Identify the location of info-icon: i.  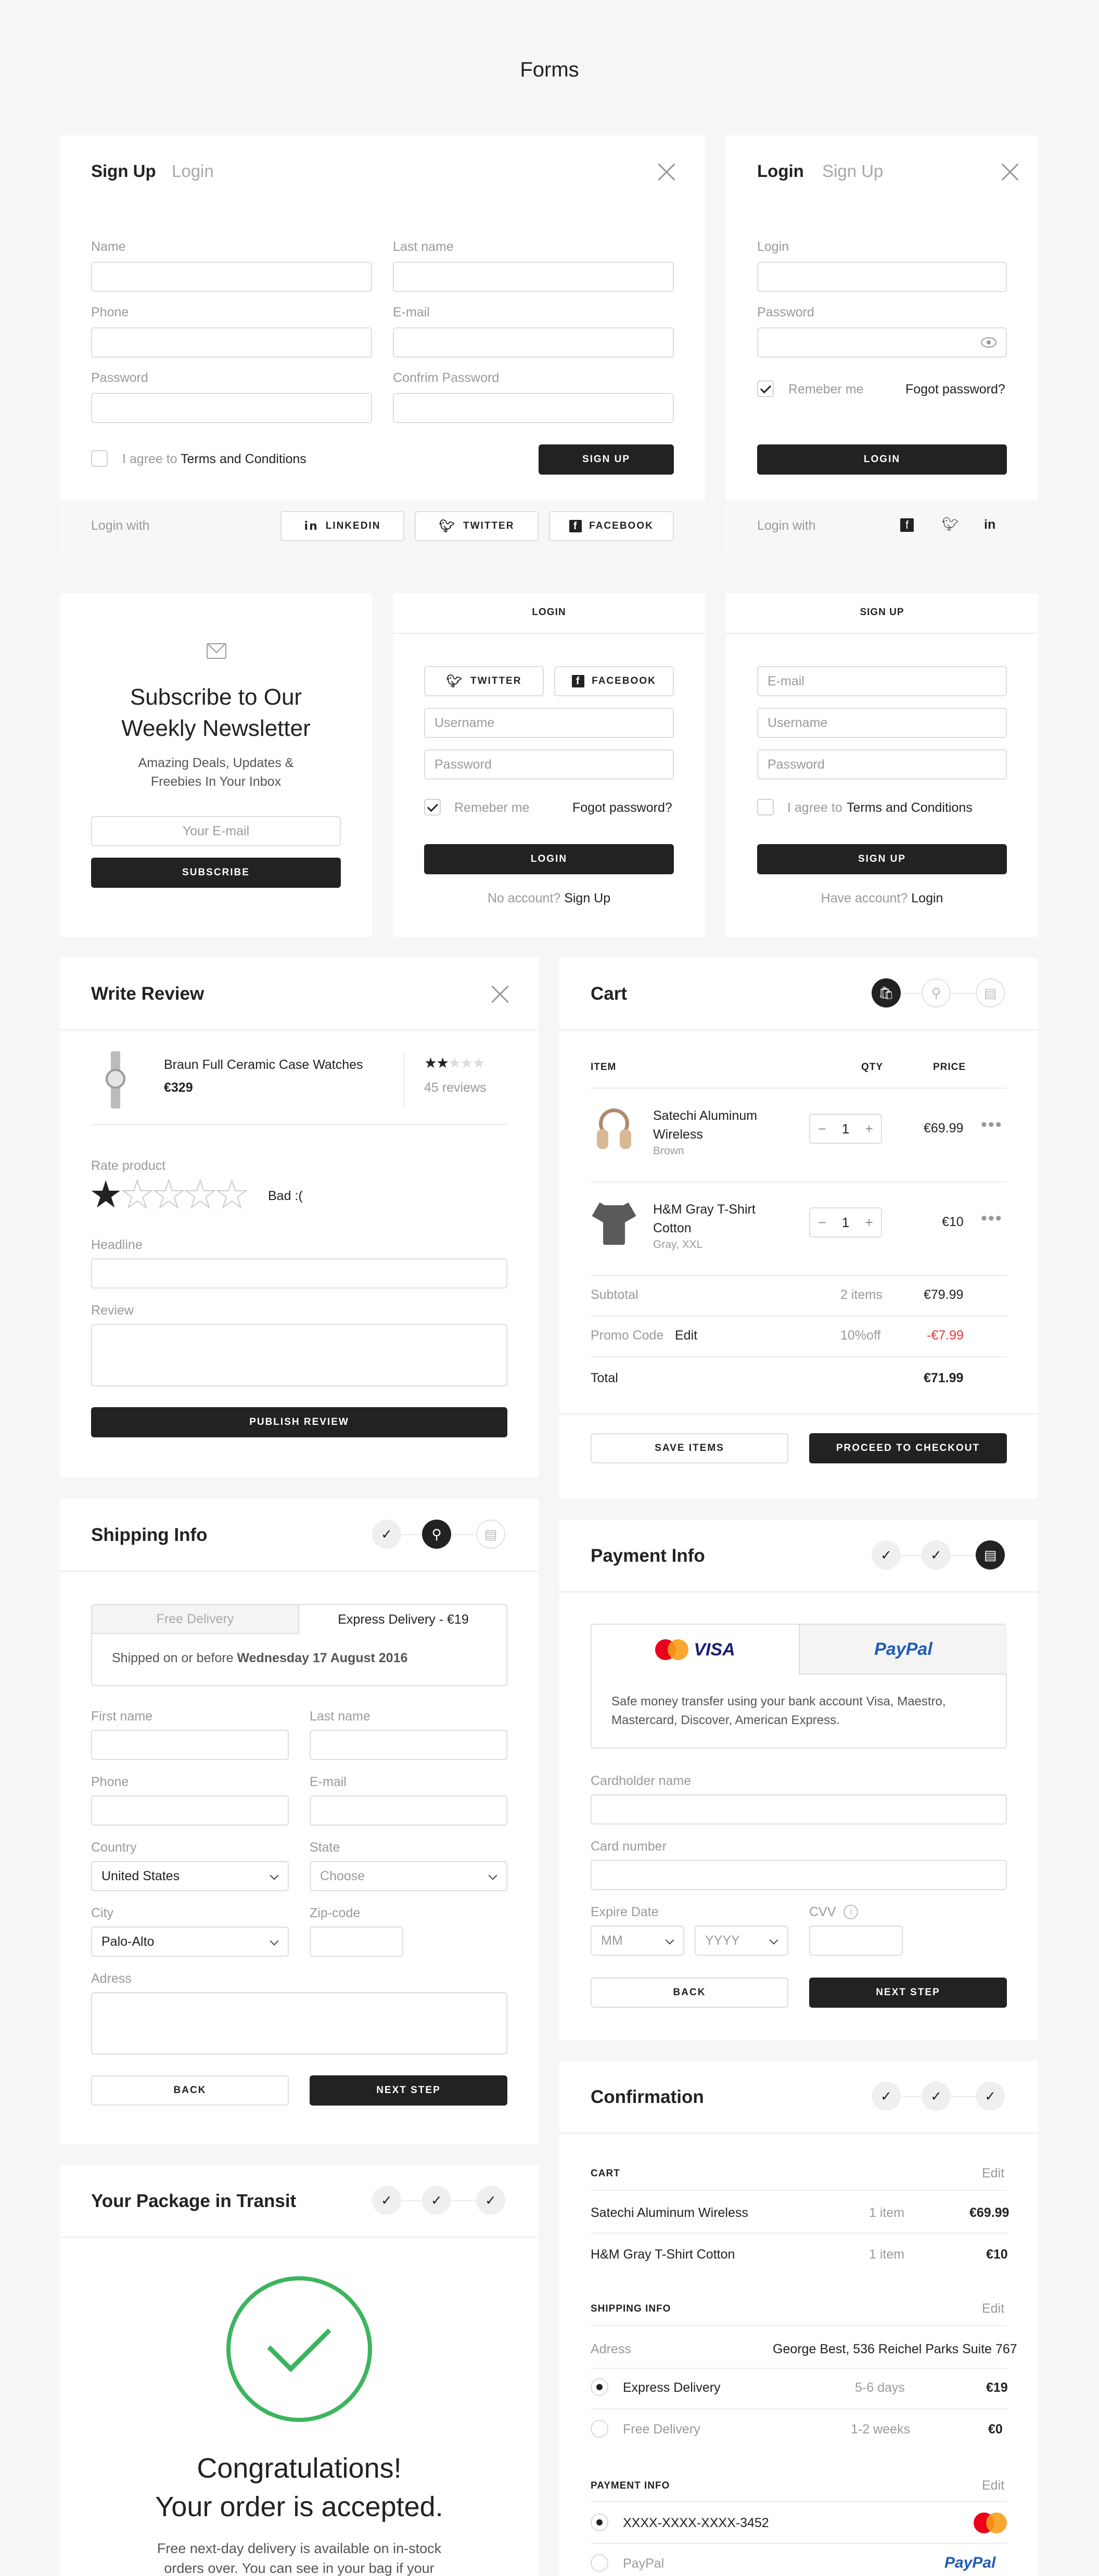
(851, 1912).